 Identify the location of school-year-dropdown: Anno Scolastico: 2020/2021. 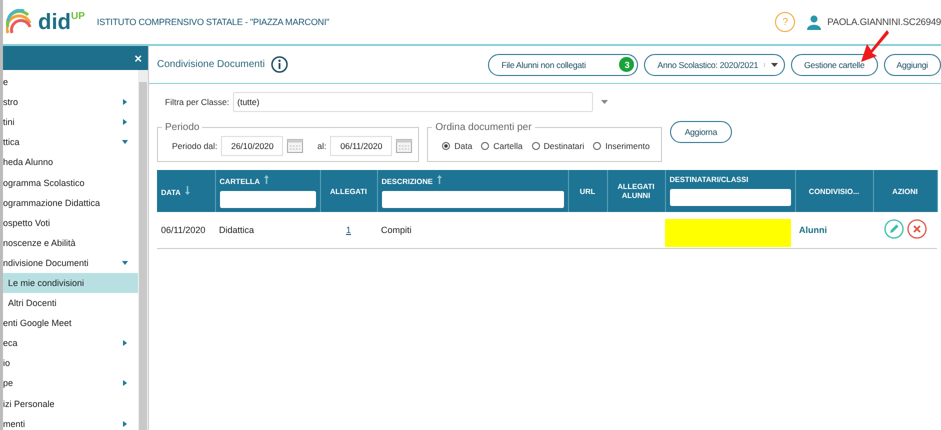
(715, 65).